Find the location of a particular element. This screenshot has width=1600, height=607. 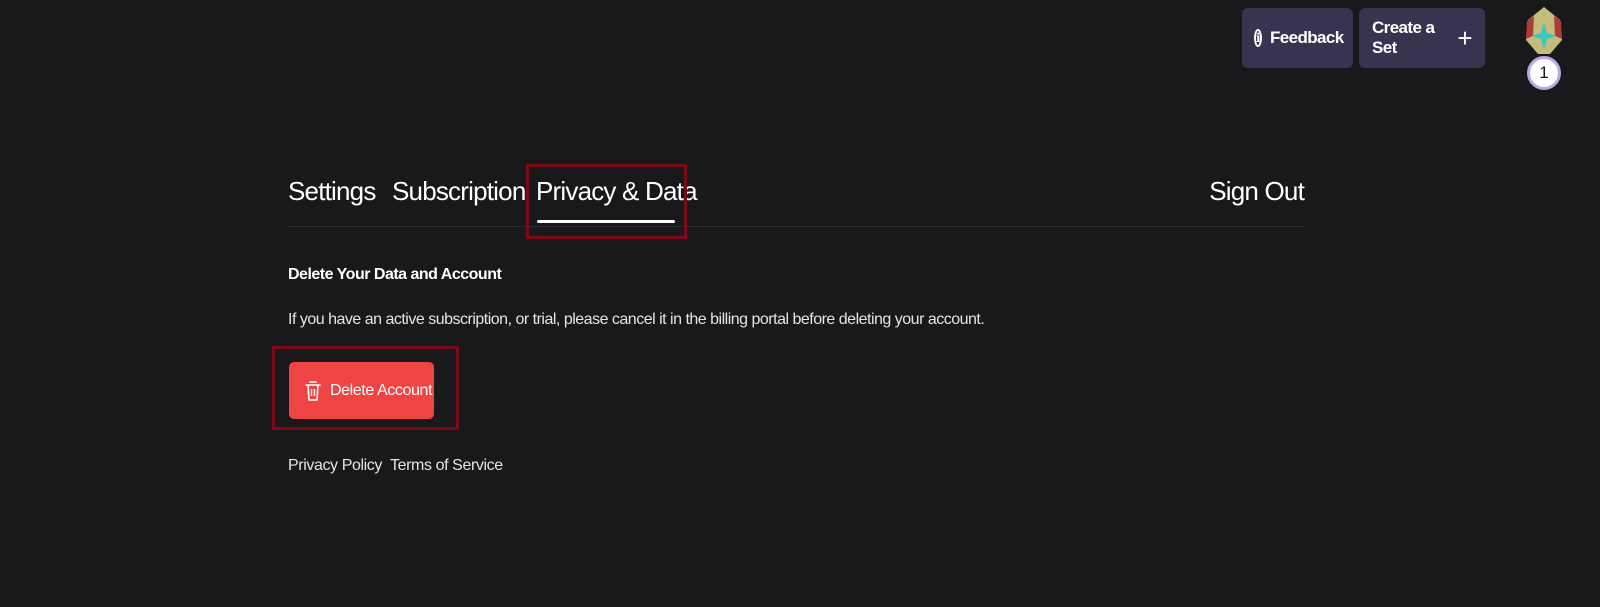

info-icon: i is located at coordinates (1258, 38).